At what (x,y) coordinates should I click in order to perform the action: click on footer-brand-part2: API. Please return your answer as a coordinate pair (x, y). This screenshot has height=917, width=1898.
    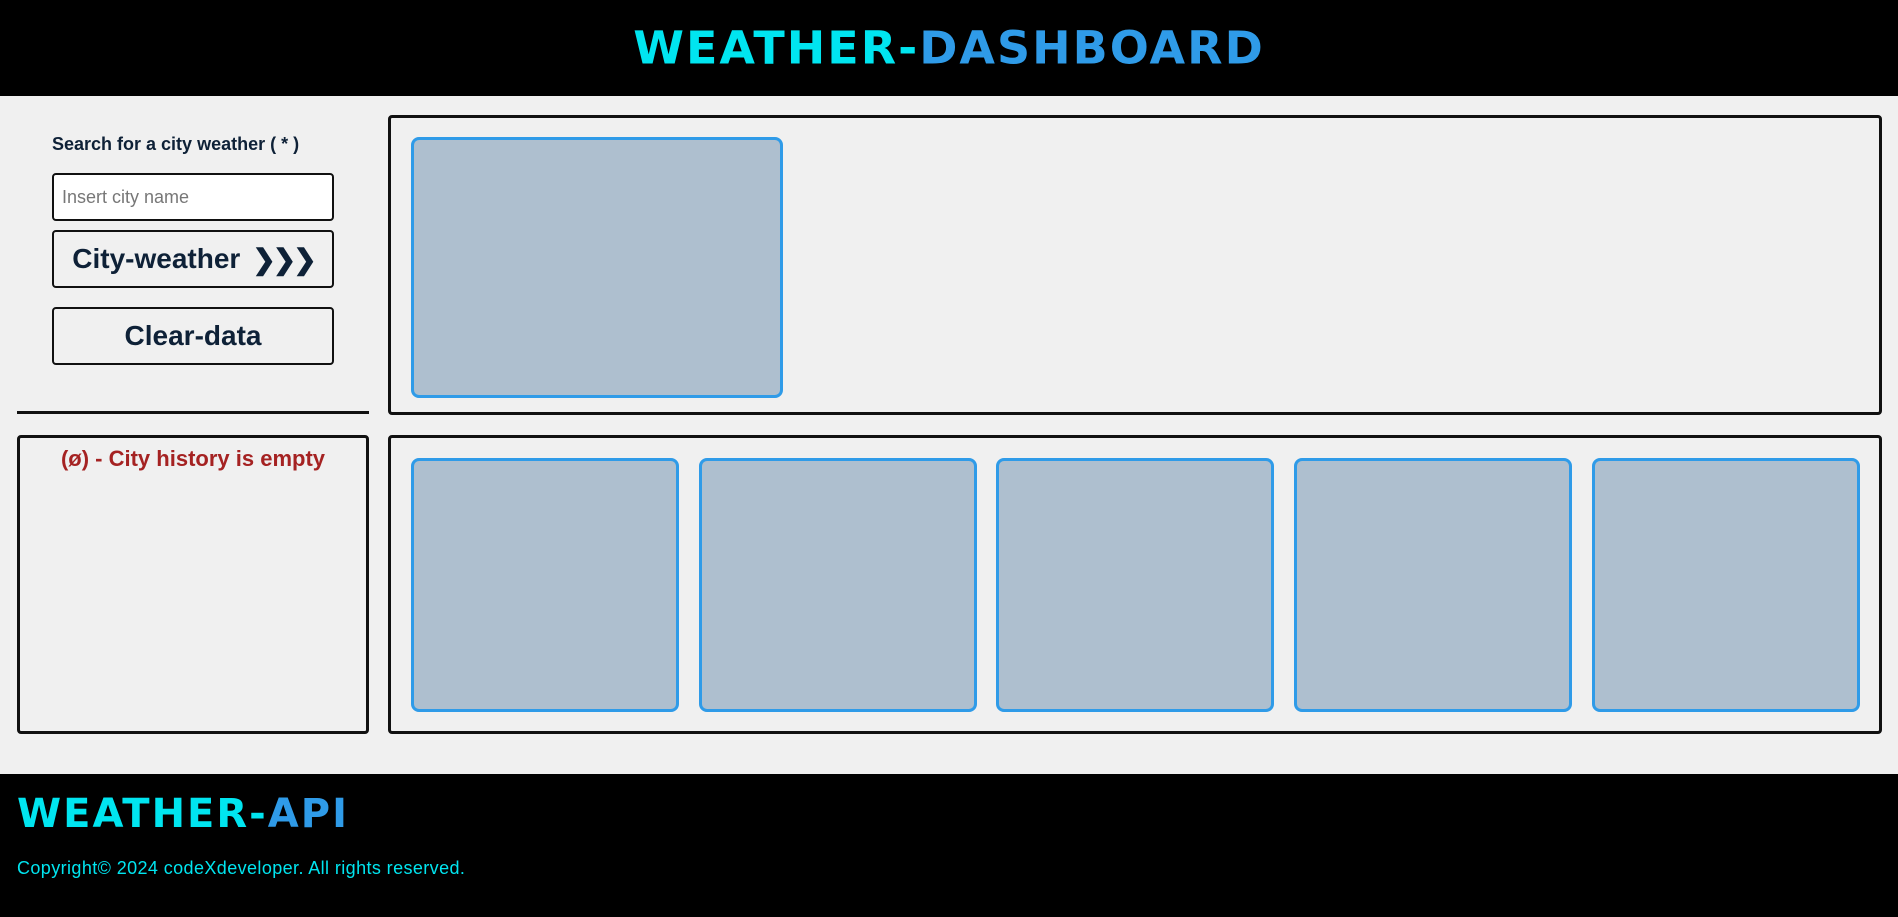
    Looking at the image, I should click on (308, 814).